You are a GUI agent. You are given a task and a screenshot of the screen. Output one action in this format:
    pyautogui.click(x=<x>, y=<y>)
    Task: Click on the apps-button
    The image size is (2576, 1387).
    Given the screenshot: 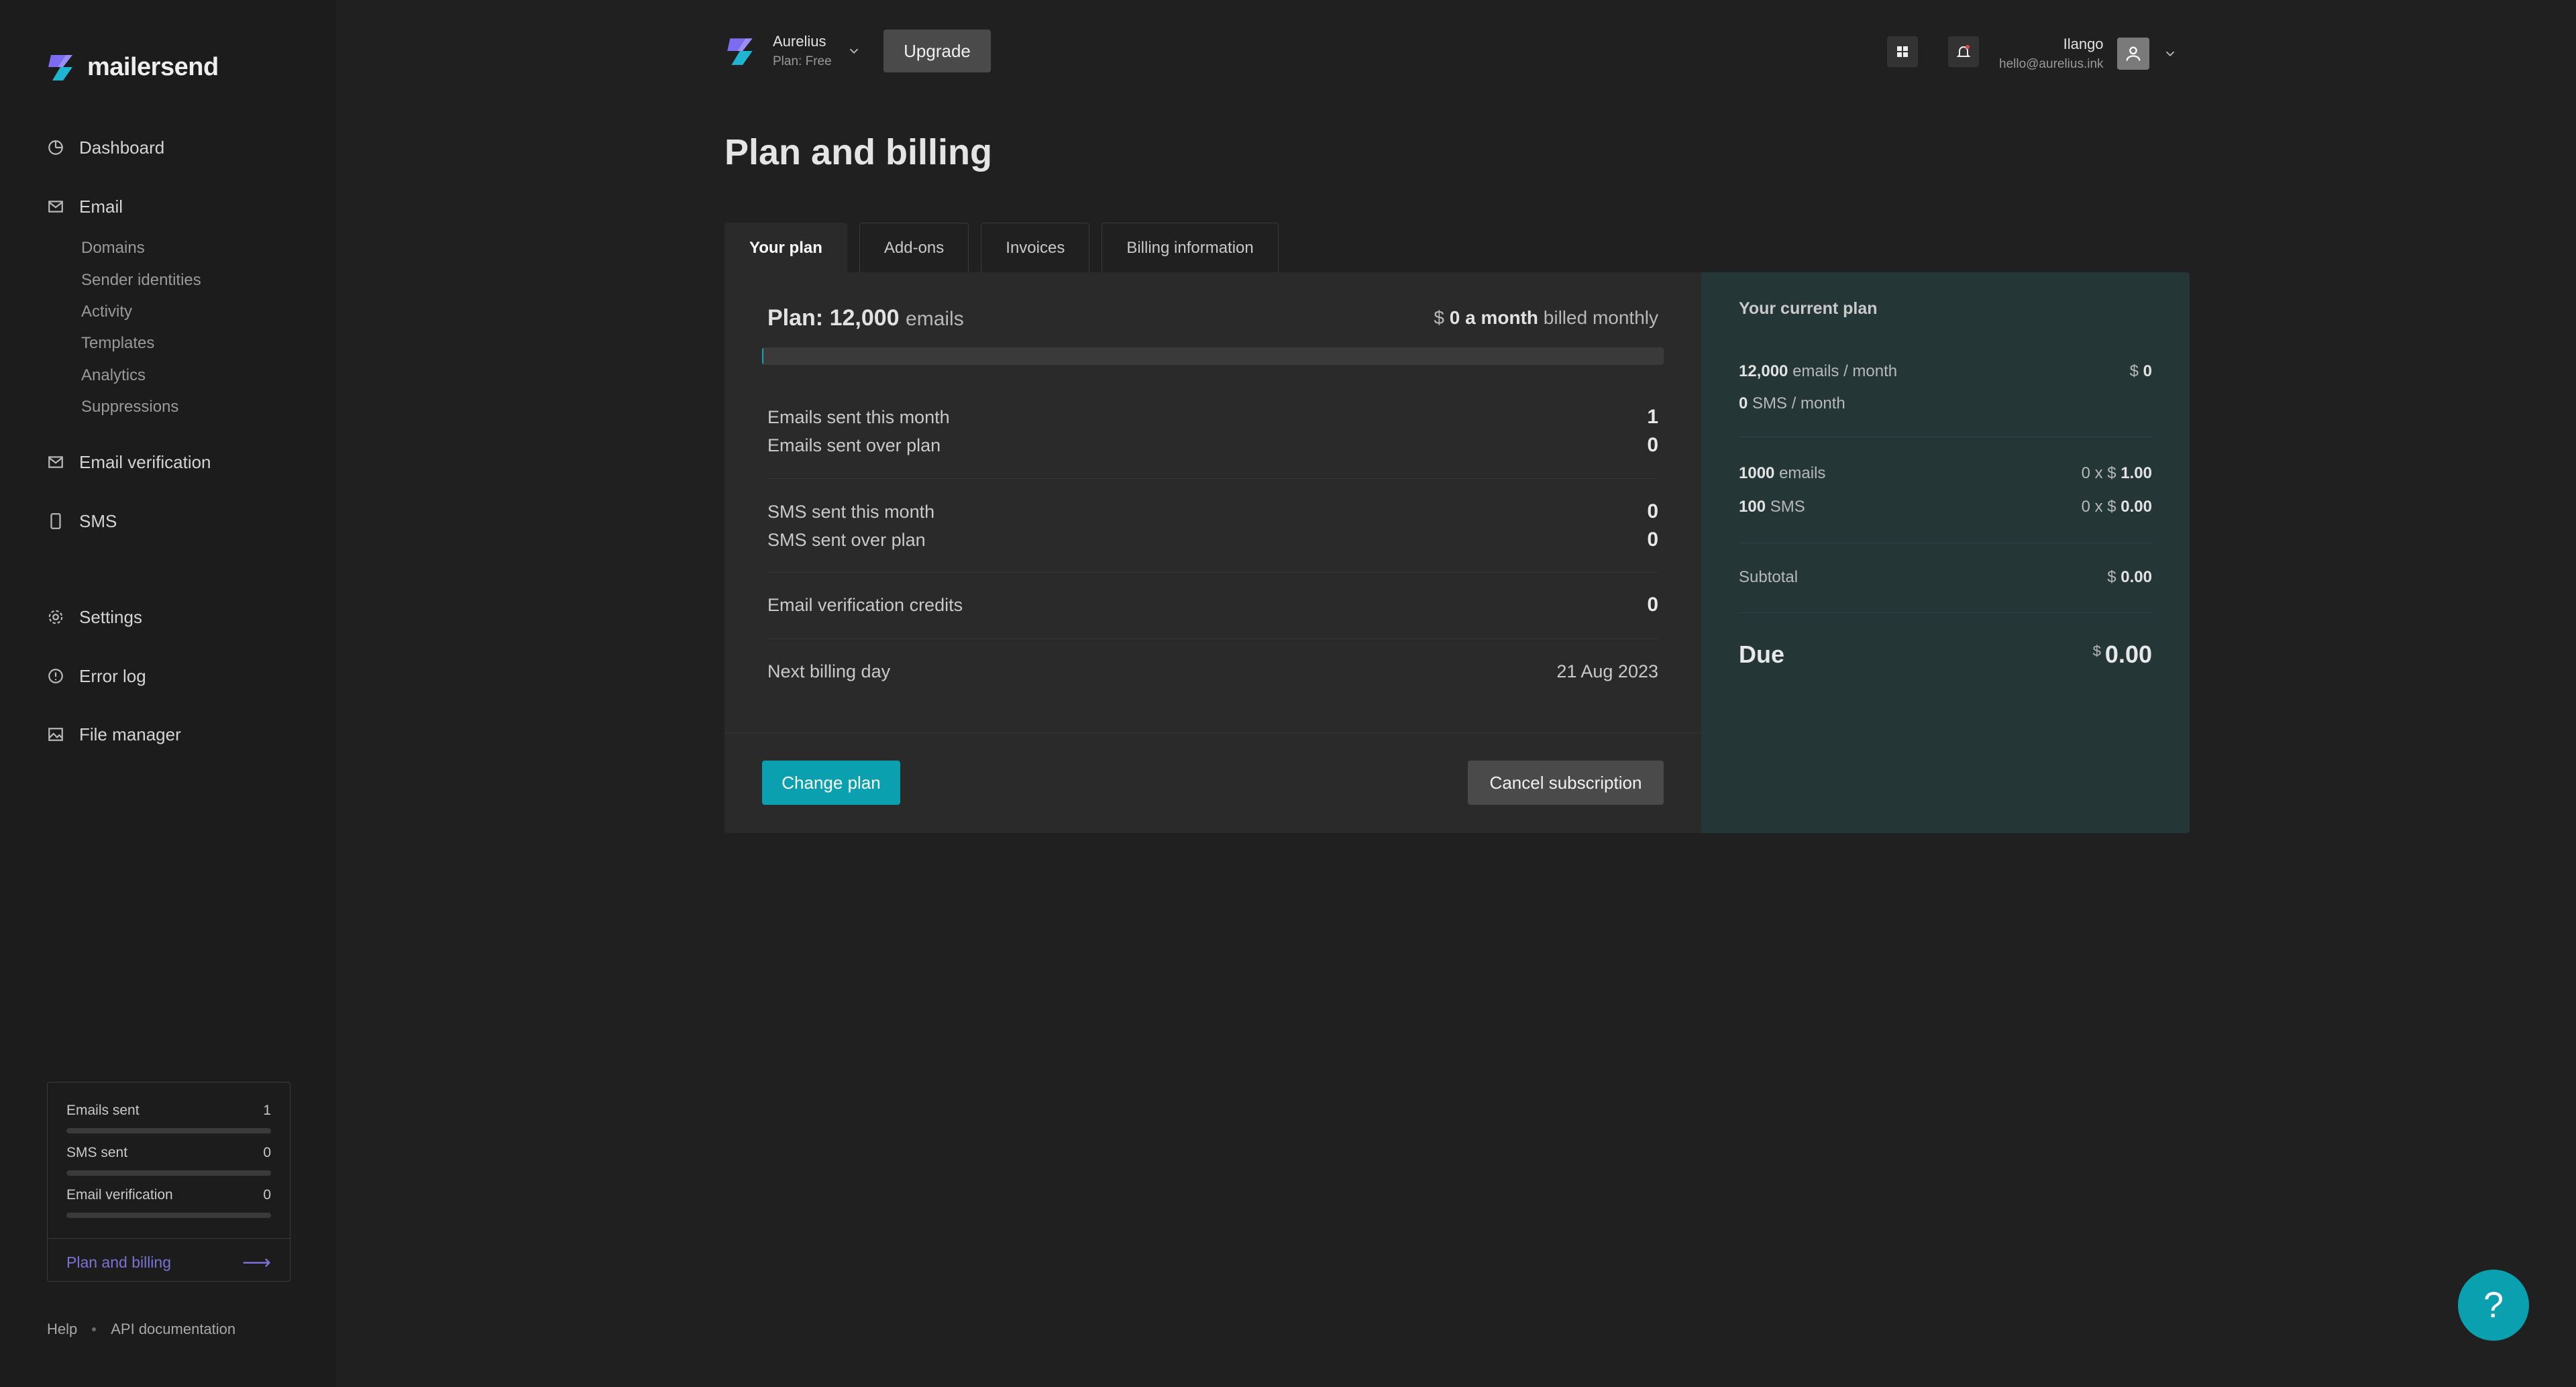 What is the action you would take?
    pyautogui.click(x=1902, y=51)
    